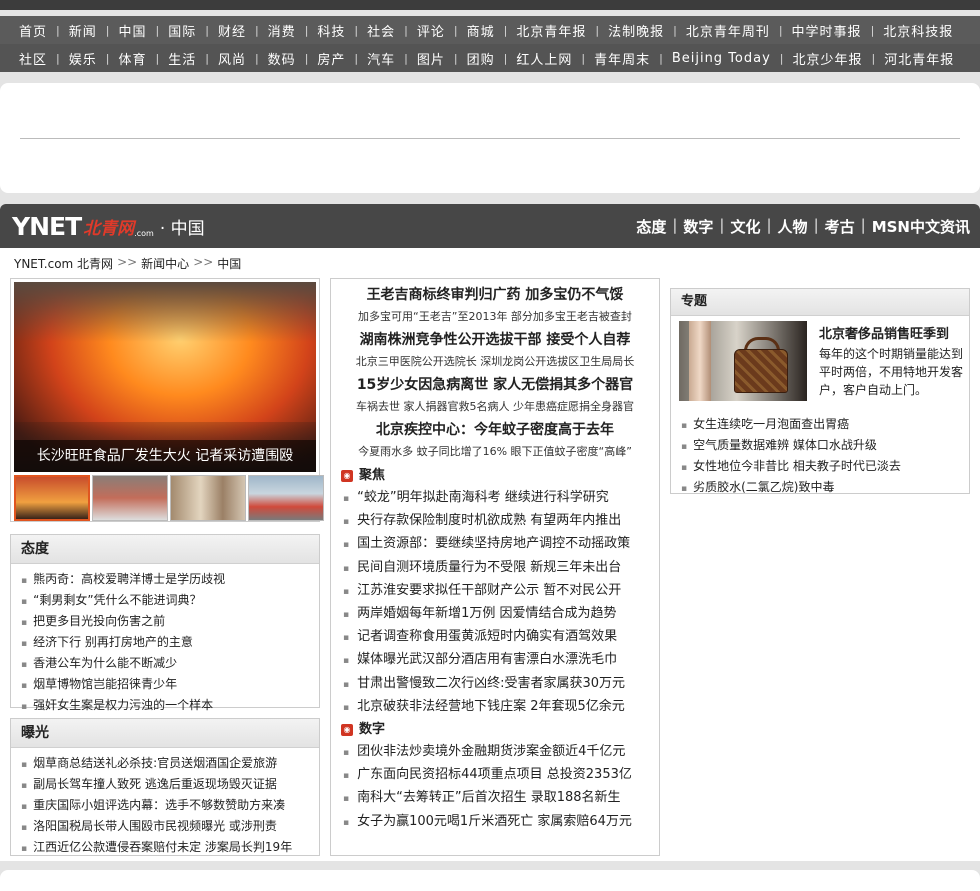  I want to click on nav-link: 红人上网, so click(544, 58).